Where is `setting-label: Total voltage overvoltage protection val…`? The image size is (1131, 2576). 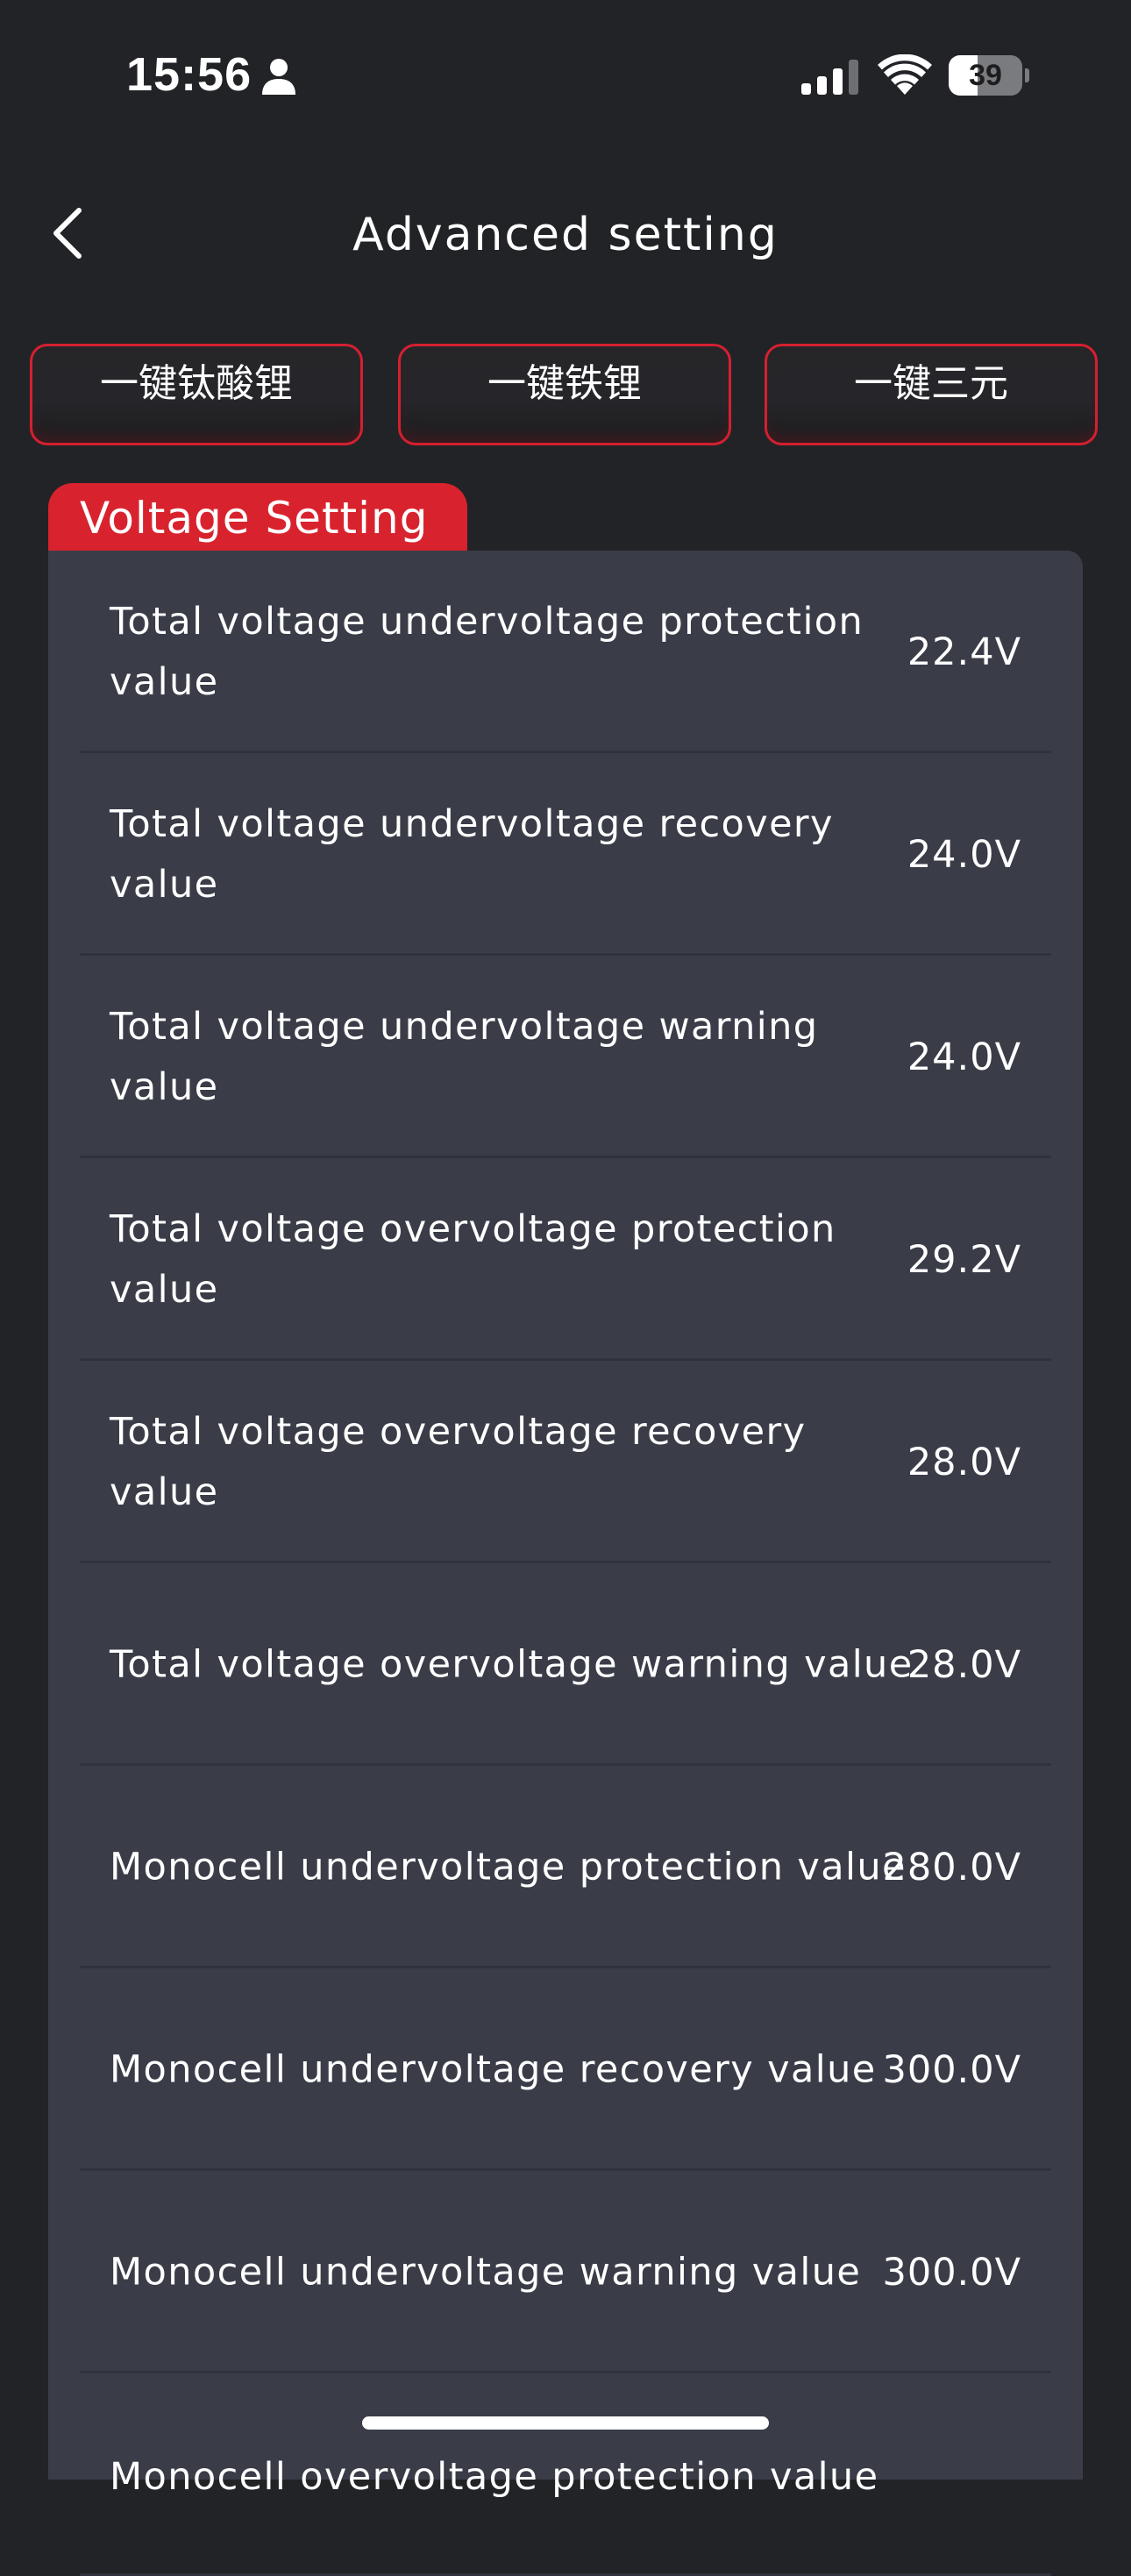
setting-label: Total voltage overvoltage protection val… is located at coordinates (473, 1259).